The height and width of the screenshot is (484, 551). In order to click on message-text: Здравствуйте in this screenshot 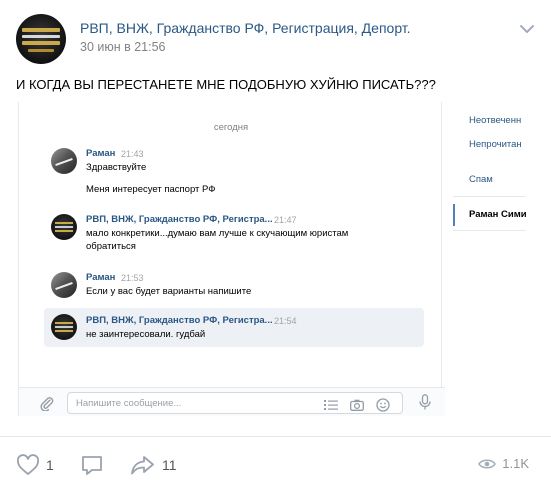, I will do `click(116, 167)`.